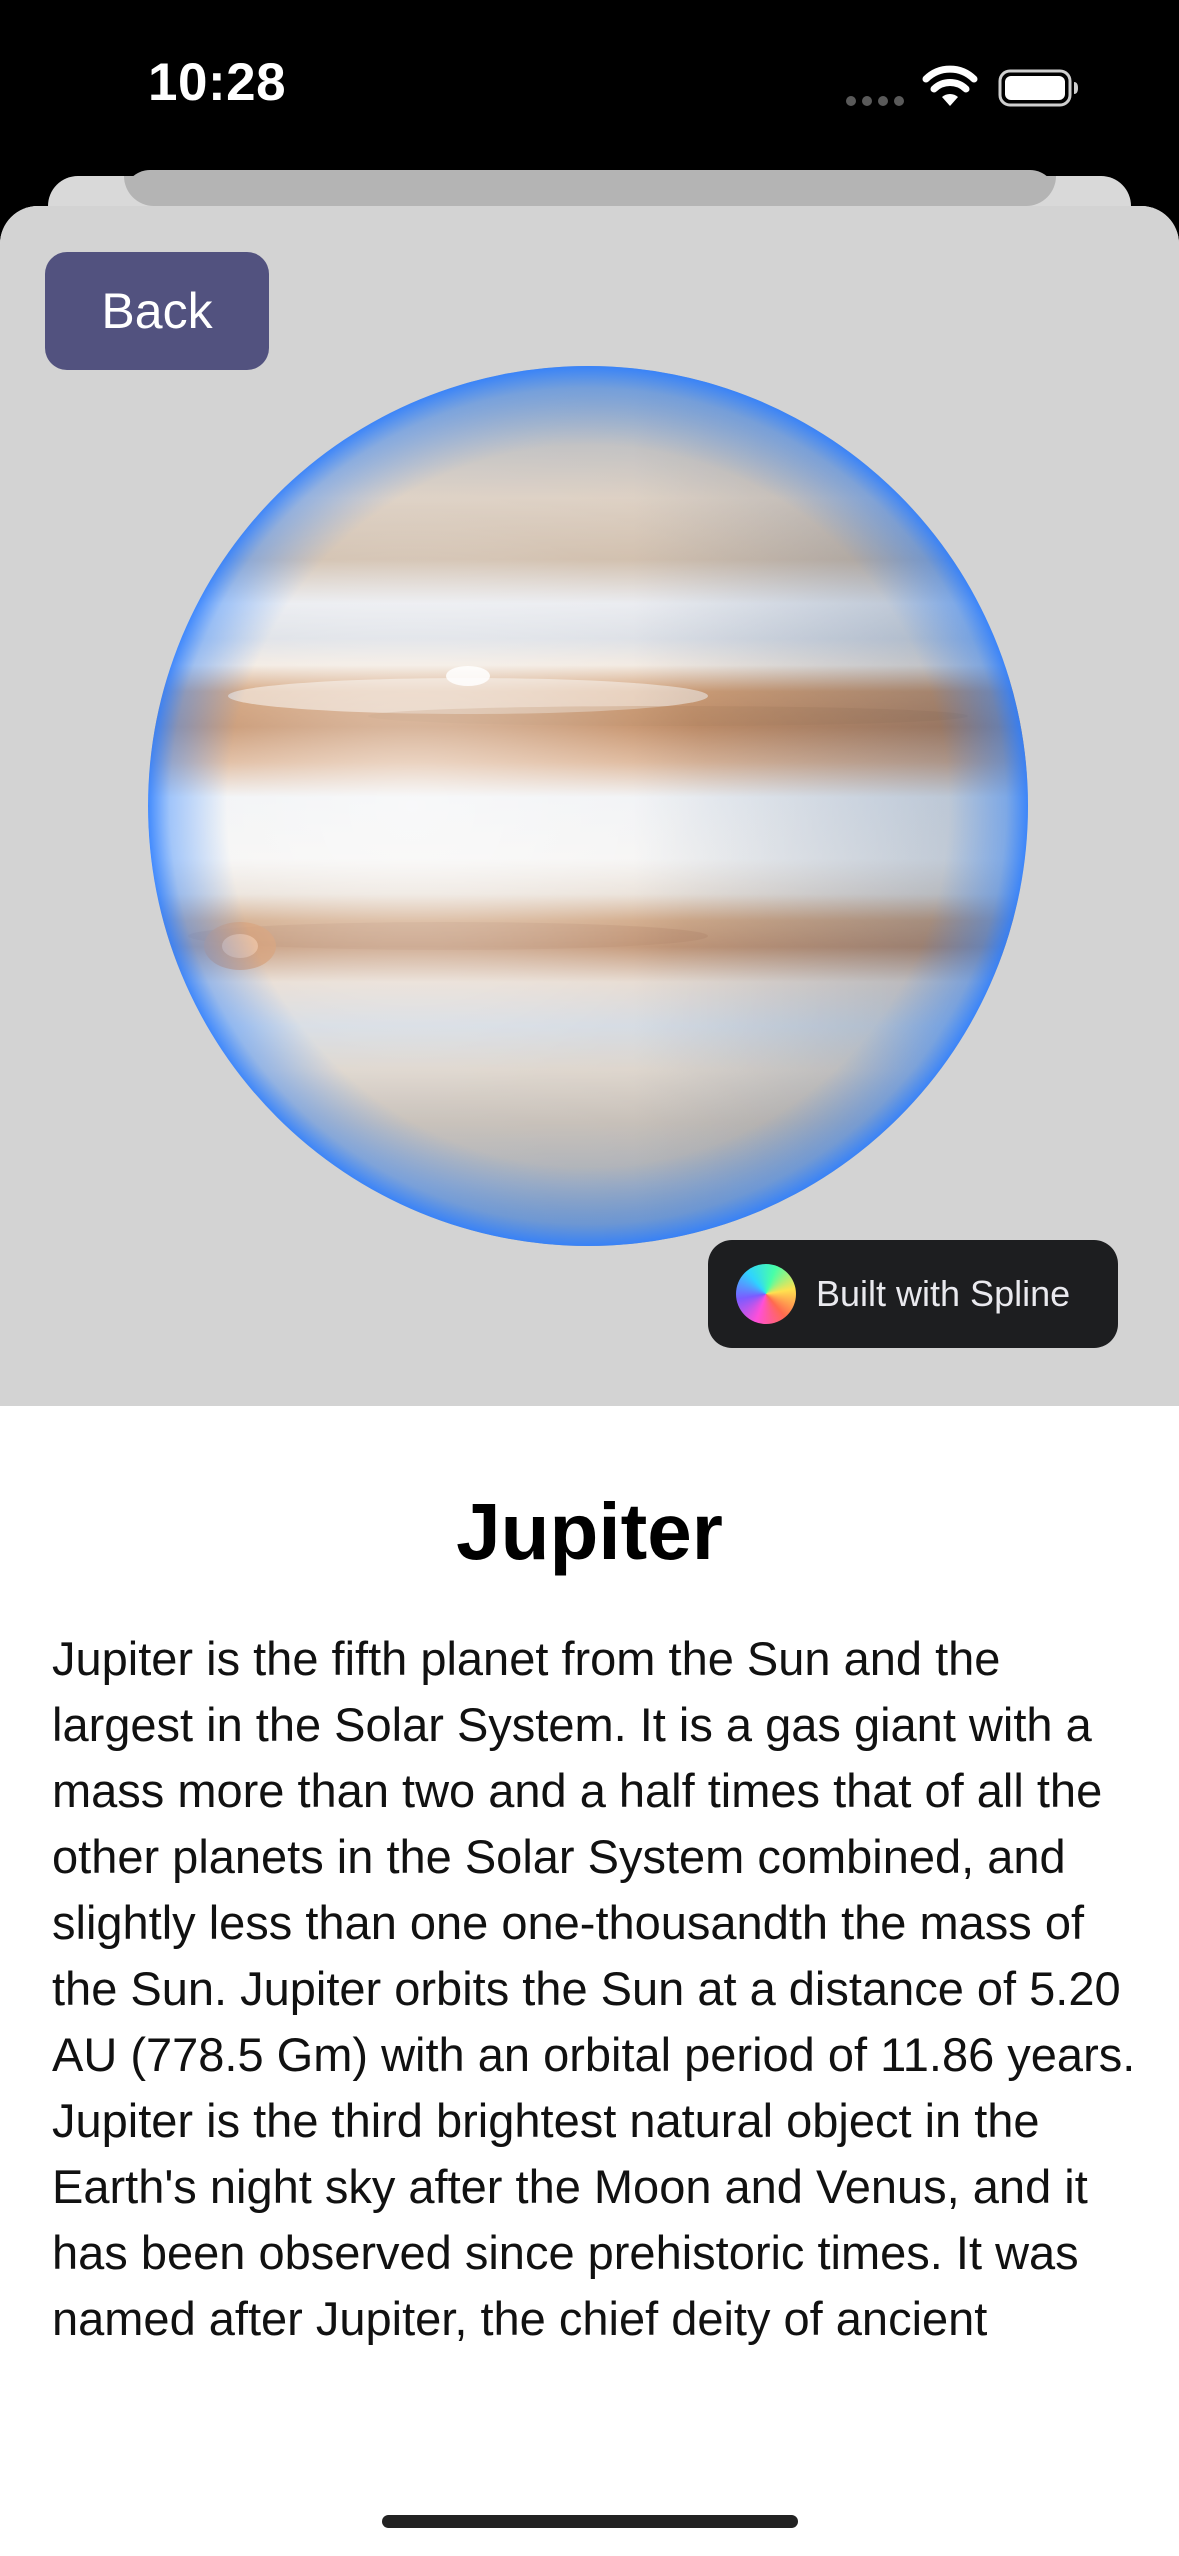 The width and height of the screenshot is (1179, 2556). I want to click on home-indicator, so click(590, 2521).